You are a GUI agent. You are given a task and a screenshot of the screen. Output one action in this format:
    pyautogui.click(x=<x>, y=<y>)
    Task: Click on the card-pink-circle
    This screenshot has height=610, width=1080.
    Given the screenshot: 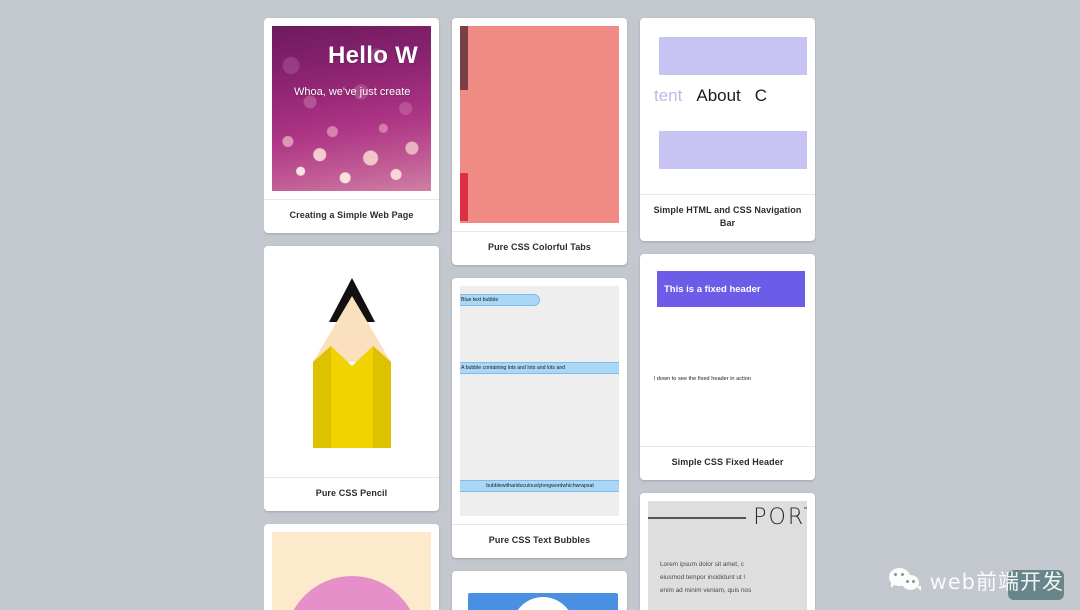 What is the action you would take?
    pyautogui.click(x=351, y=567)
    